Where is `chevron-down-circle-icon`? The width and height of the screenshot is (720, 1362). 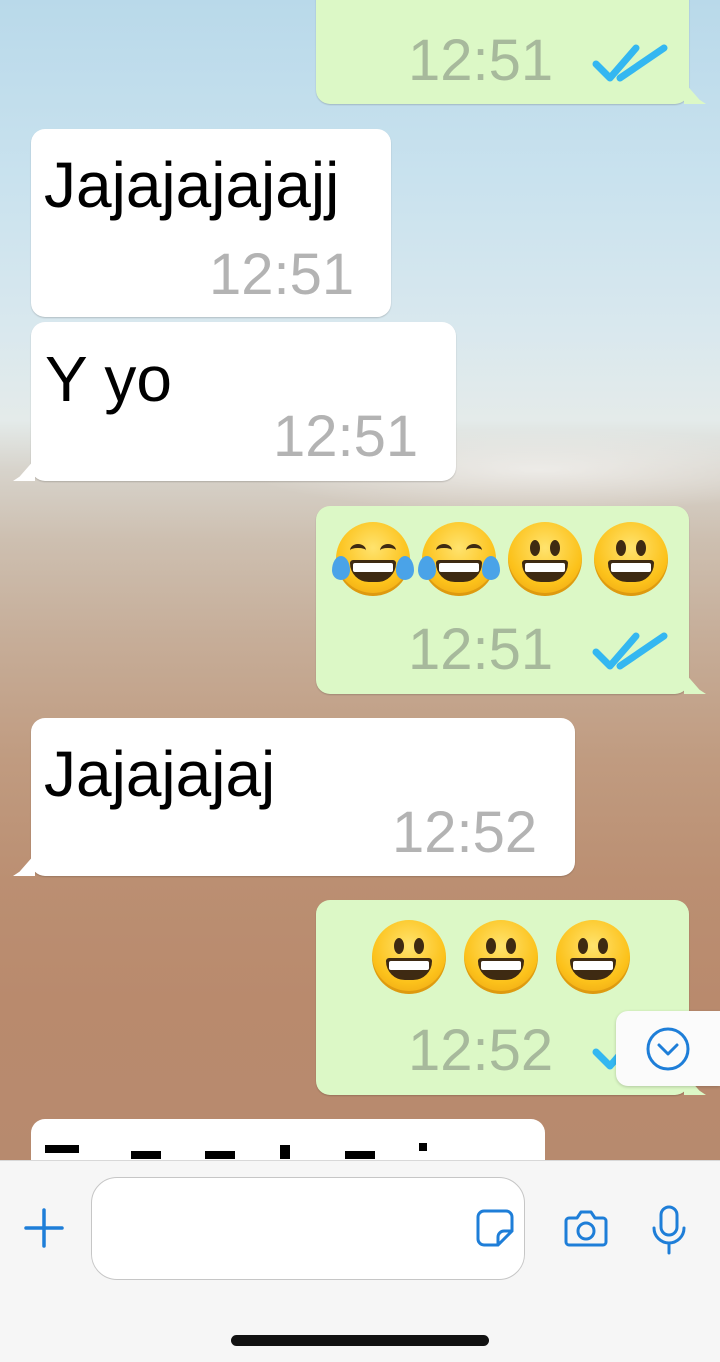 chevron-down-circle-icon is located at coordinates (668, 1049).